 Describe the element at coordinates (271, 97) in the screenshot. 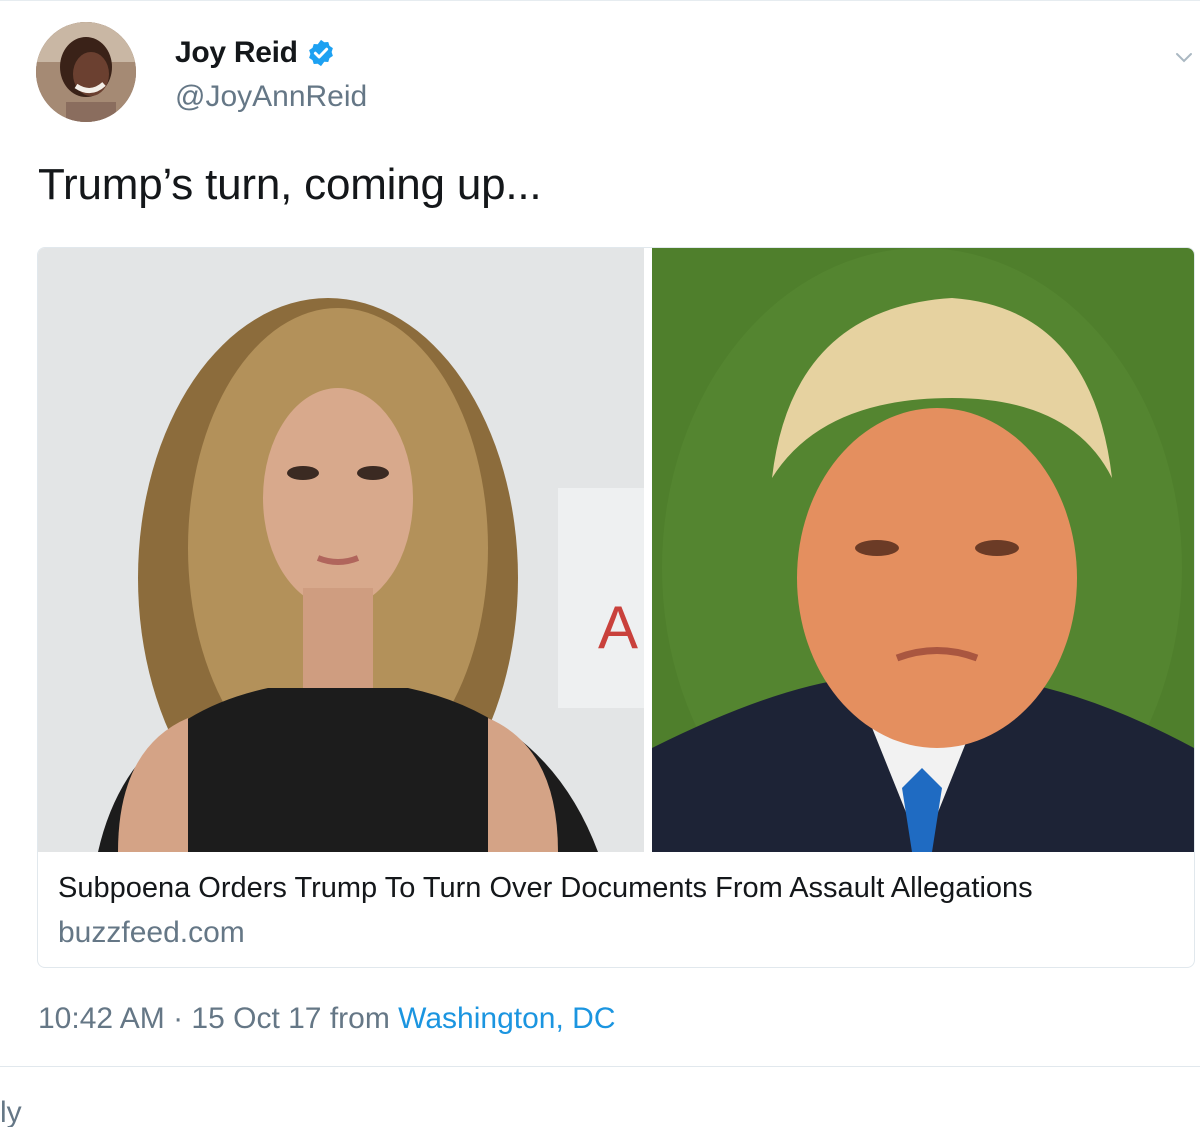

I see `user-handle: @JoyAnnReid` at that location.